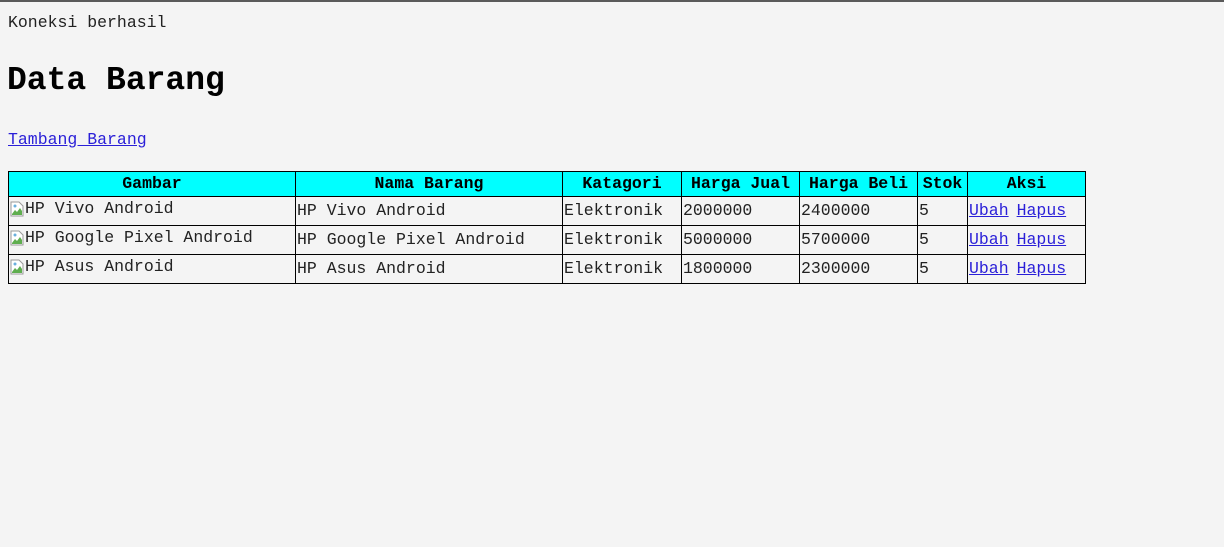 This screenshot has width=1224, height=547. I want to click on item-name: HP Google Pixel Android, so click(429, 240).